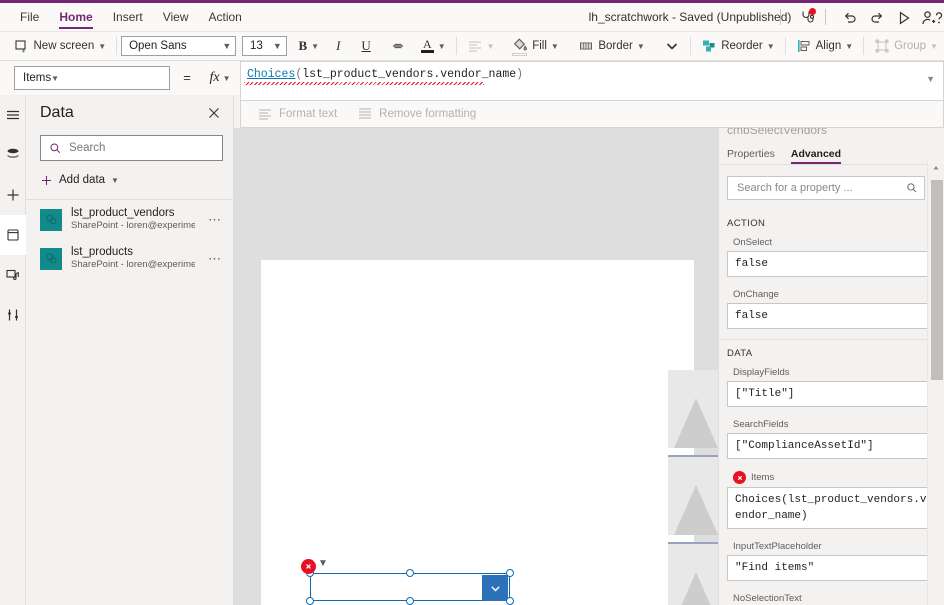 Image resolution: width=944 pixels, height=605 pixels. I want to click on new-screen-button: New screen ▼, so click(60, 46).